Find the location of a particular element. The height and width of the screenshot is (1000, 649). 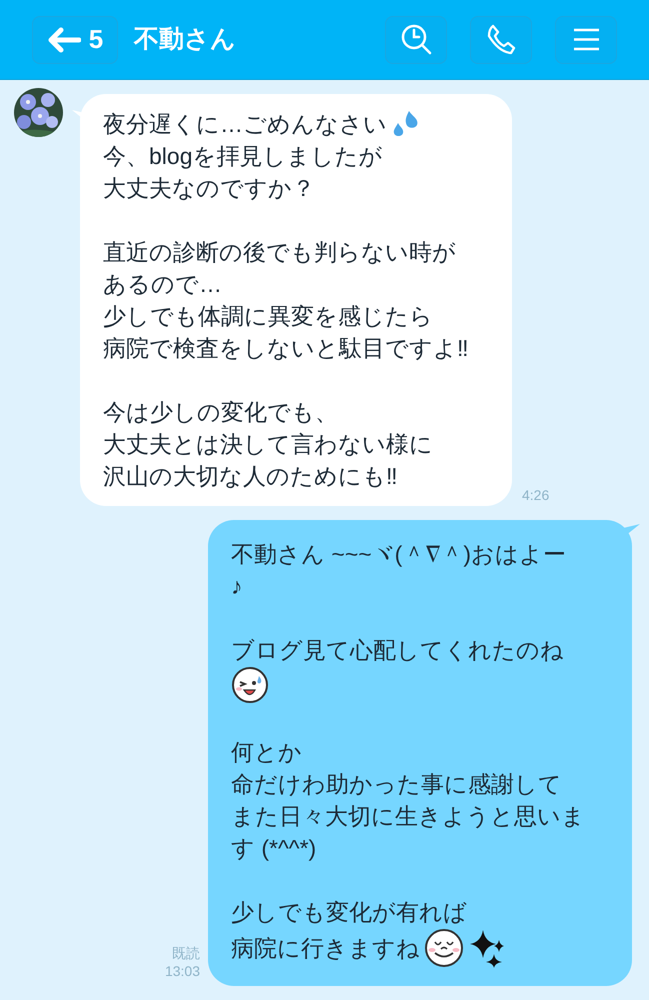

message-text: 病院で検査をしないと駄目ですよ‼ is located at coordinates (285, 348).